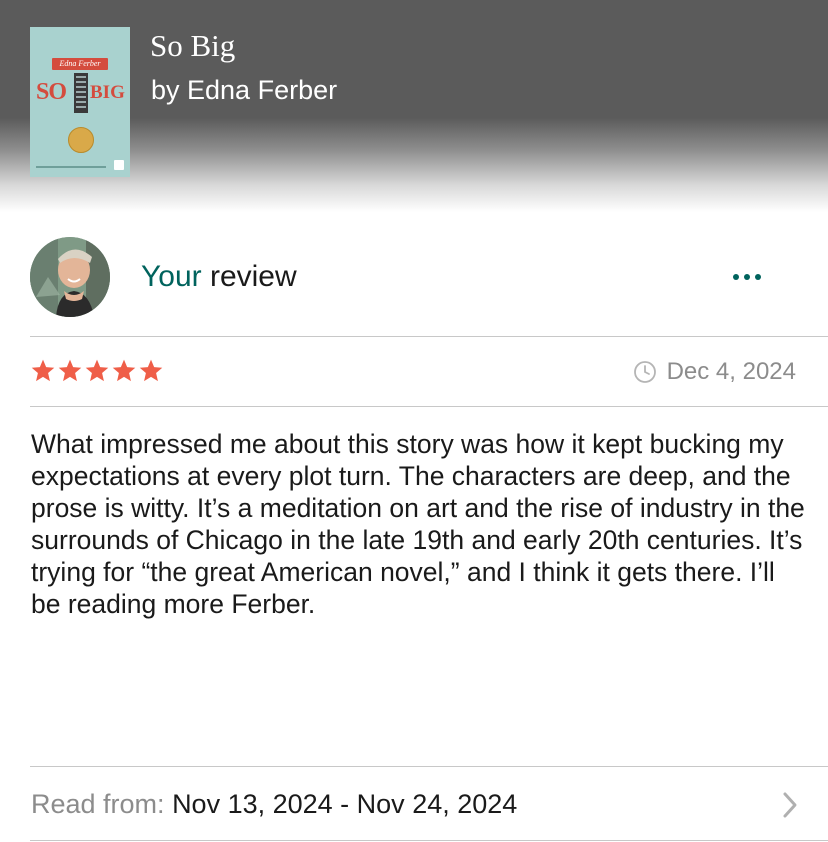 The height and width of the screenshot is (842, 828). I want to click on book-title: So Big, so click(192, 46).